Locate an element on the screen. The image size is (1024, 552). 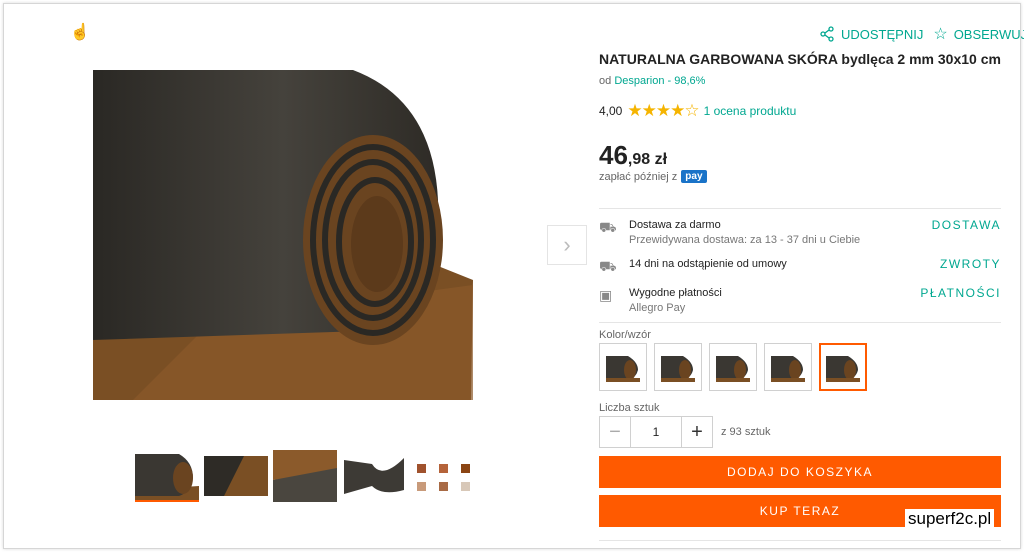
chevron-right-icon: › is located at coordinates (567, 244).